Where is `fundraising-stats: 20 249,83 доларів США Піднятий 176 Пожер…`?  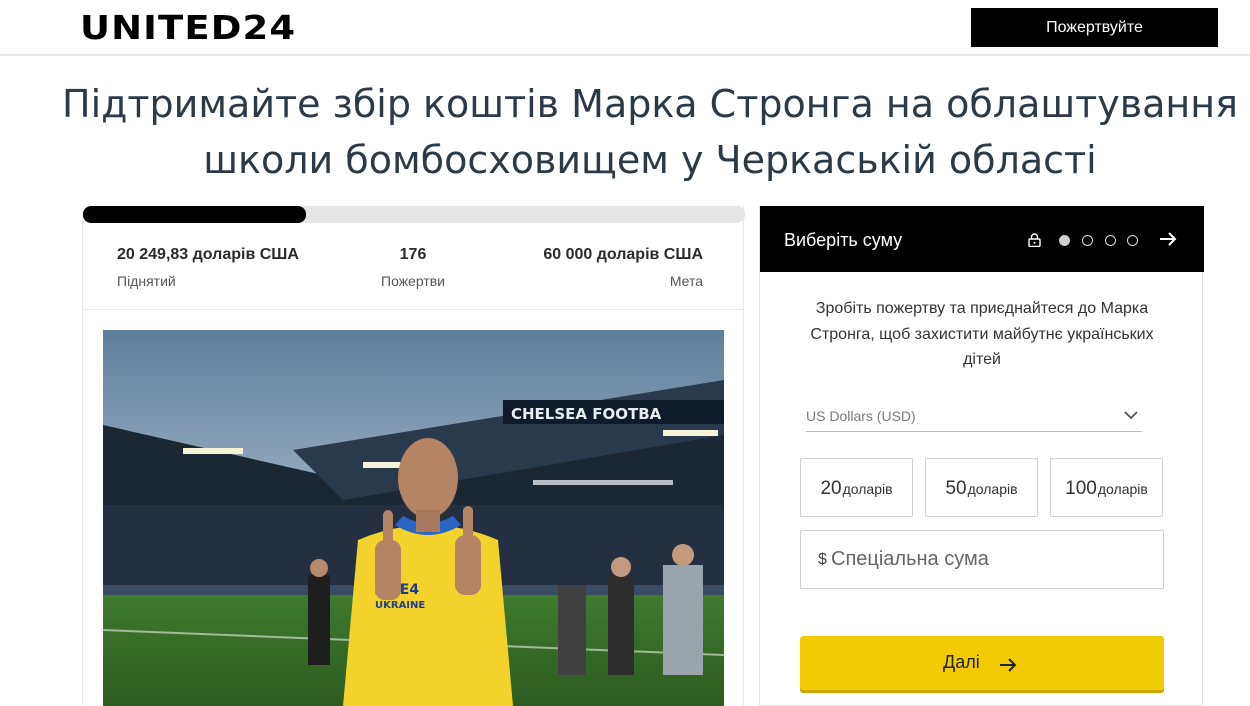
fundraising-stats: 20 249,83 доларів США Піднятий 176 Пожер… is located at coordinates (413, 258).